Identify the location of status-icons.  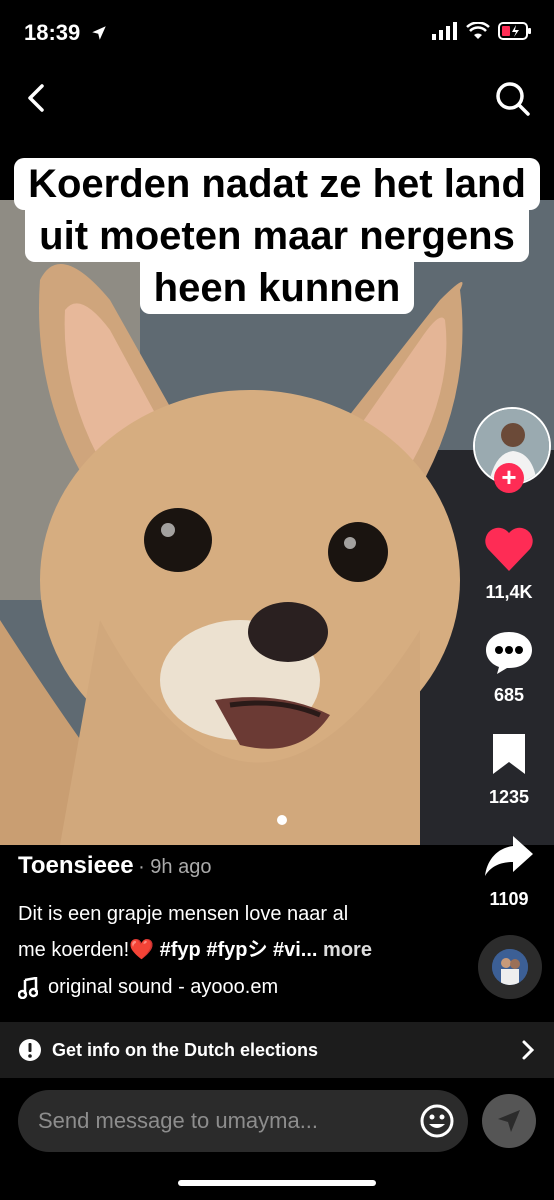
(482, 31).